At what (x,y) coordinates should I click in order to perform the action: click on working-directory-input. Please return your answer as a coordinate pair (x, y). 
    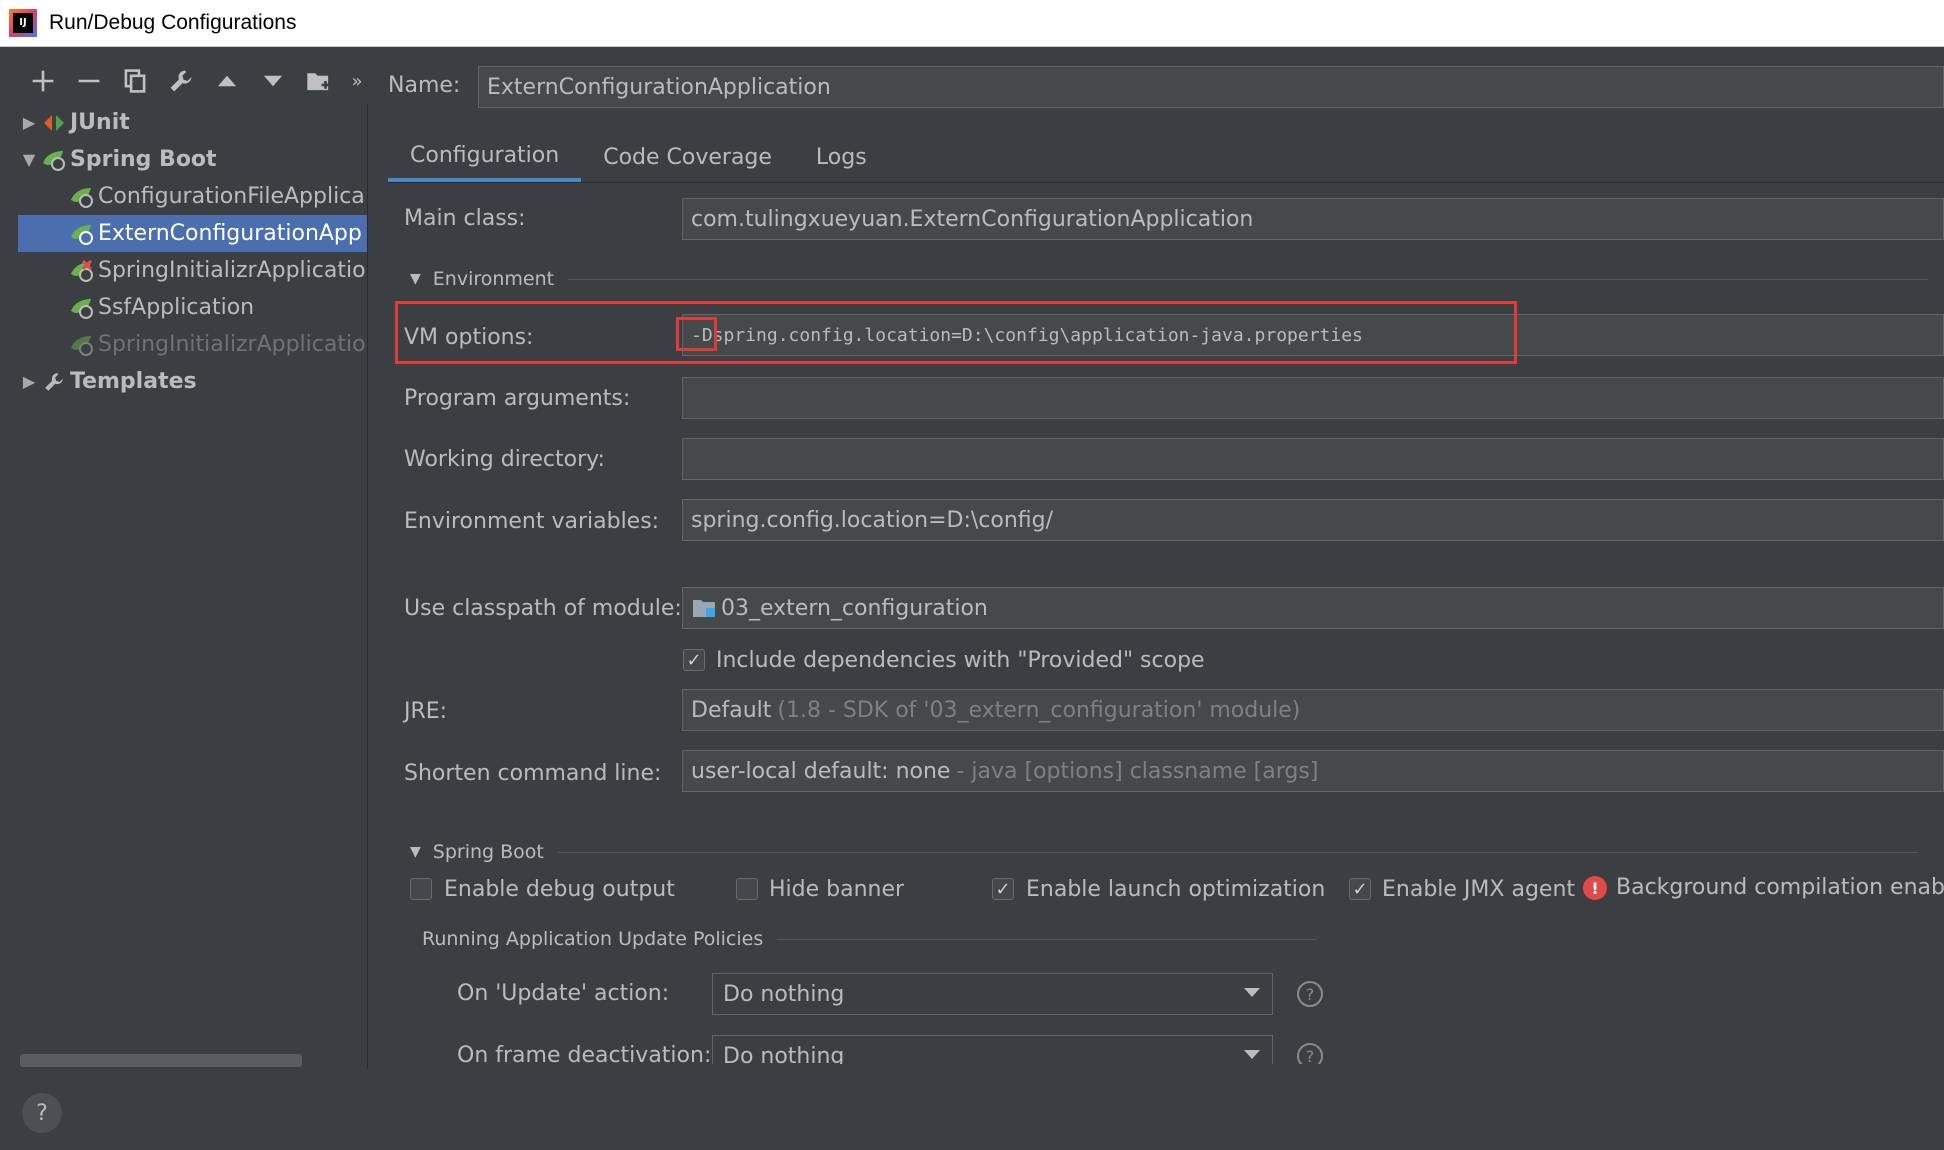
    Looking at the image, I should click on (1313, 459).